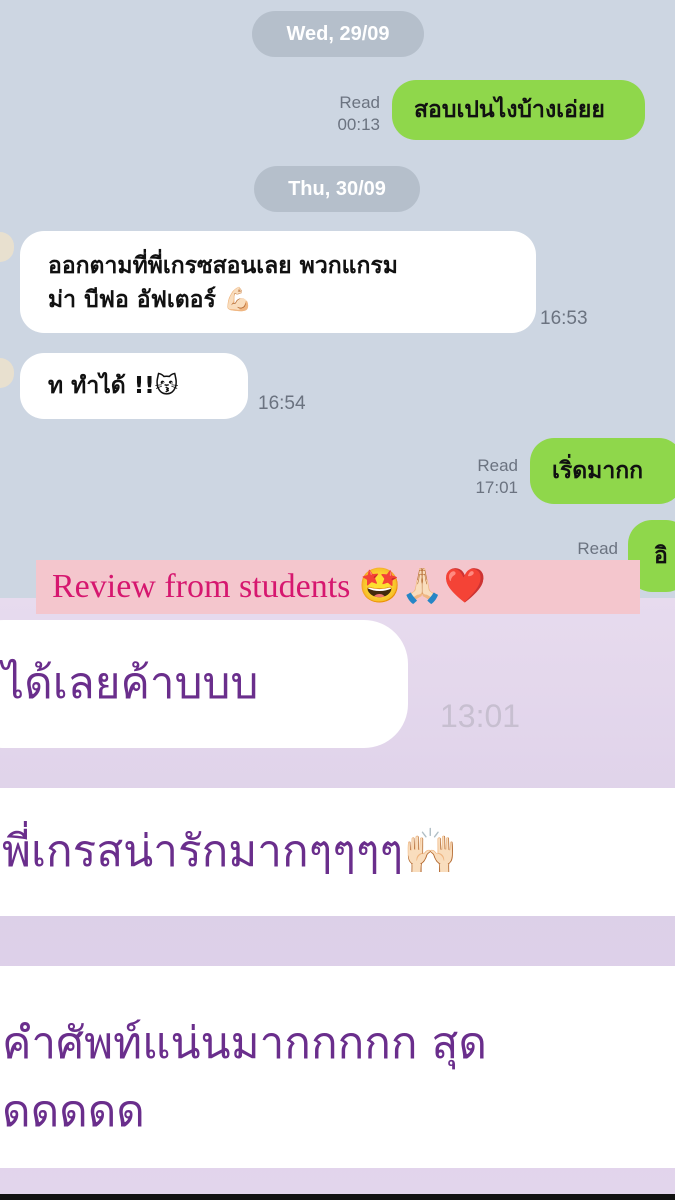  What do you see at coordinates (661, 556) in the screenshot?
I see `message-text: อิ` at bounding box center [661, 556].